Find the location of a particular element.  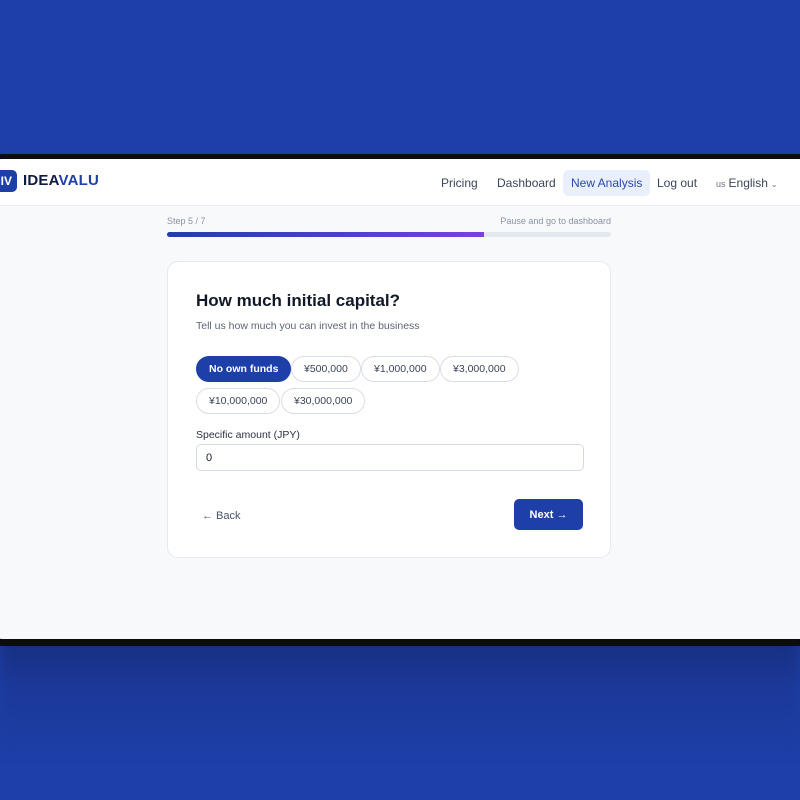

option-chip: ¥3,000,000 is located at coordinates (479, 369).